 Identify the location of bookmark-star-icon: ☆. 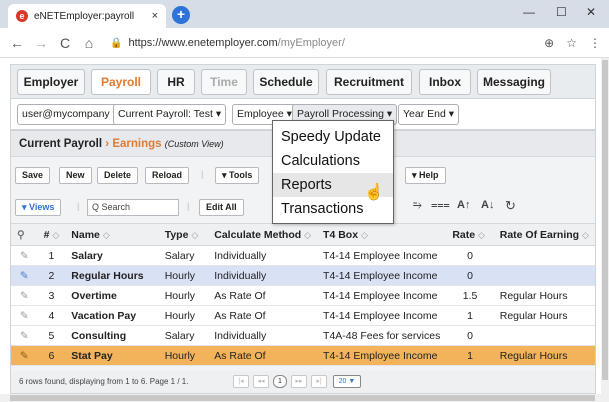
(571, 43).